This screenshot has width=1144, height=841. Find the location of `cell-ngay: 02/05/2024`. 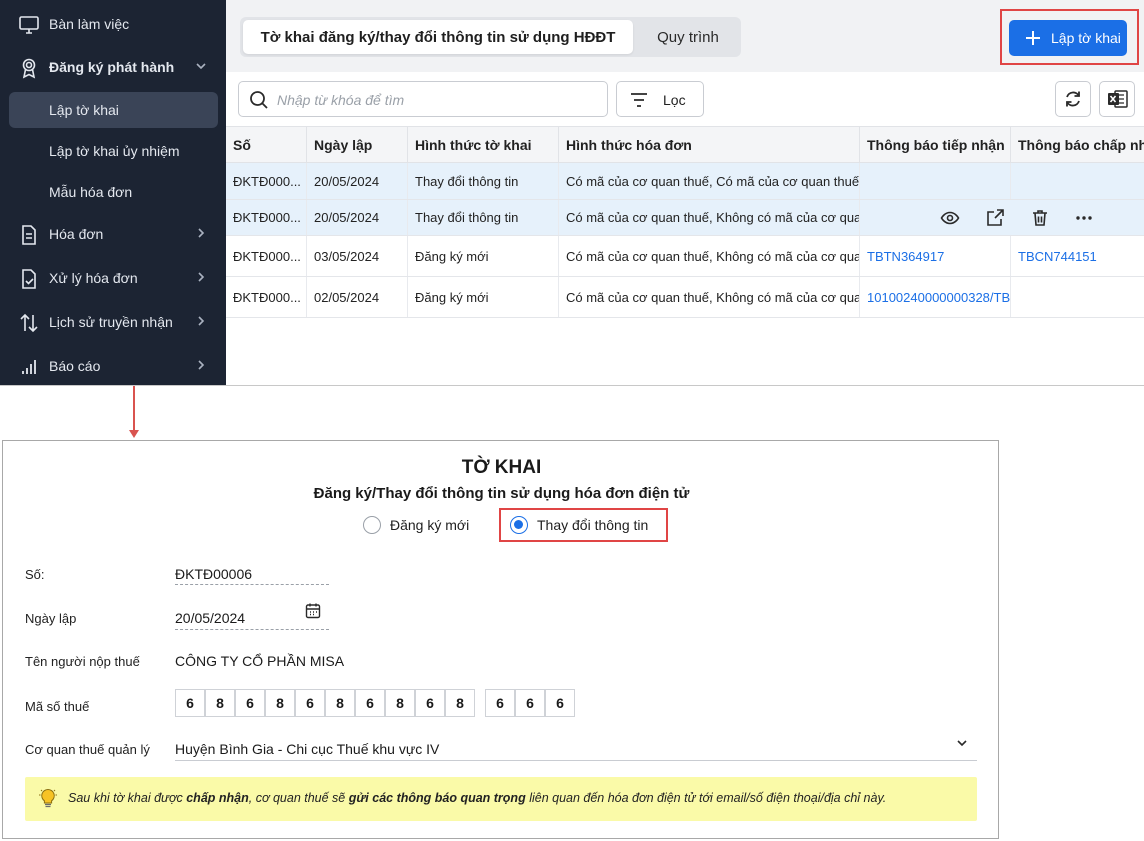

cell-ngay: 02/05/2024 is located at coordinates (357, 297).